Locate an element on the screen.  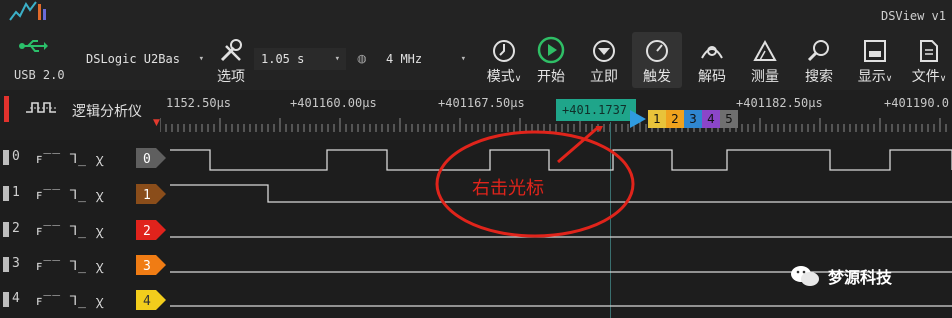
time-tick-label: 1152.50μs is located at coordinates (199, 103).